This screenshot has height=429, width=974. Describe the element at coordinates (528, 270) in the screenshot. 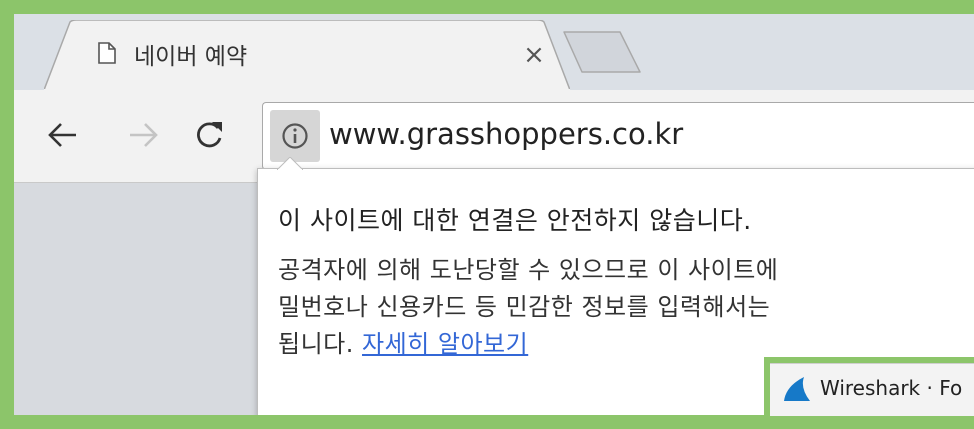

I see `popup-body-line: 공격자에 의해 도난당할 수 있으므로 이 사이트에` at that location.